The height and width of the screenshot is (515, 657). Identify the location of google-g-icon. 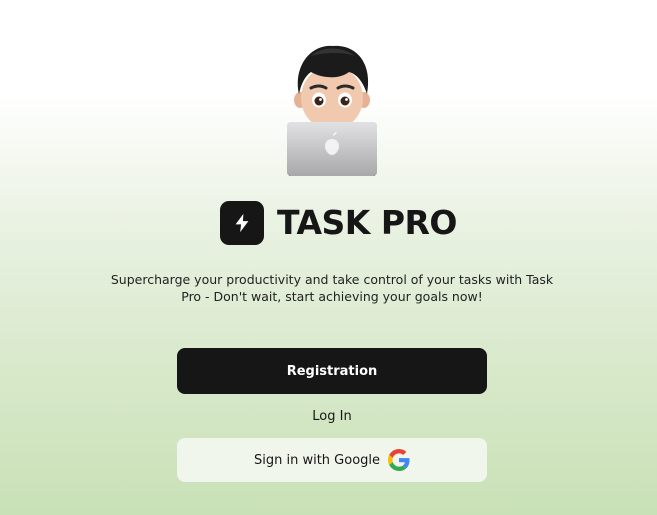
(399, 460).